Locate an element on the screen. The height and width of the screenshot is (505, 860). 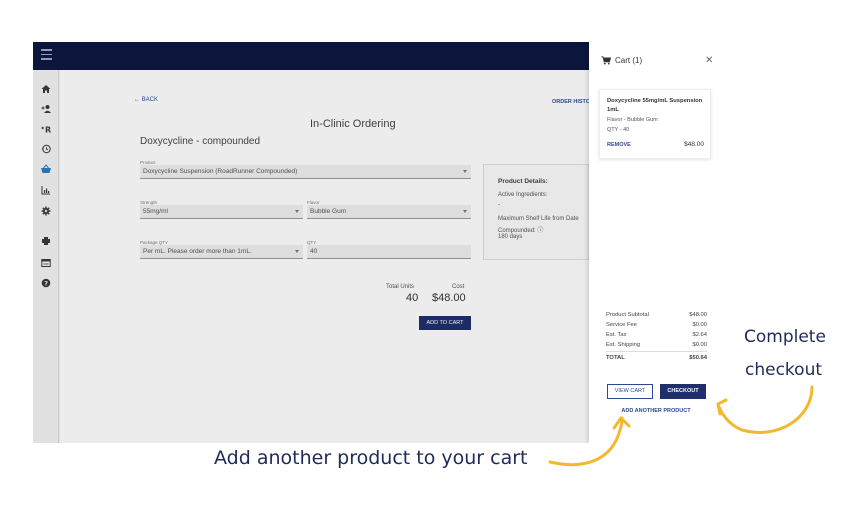
package-qty-select: Per mL. Please order more than 1mL. is located at coordinates (221, 252).